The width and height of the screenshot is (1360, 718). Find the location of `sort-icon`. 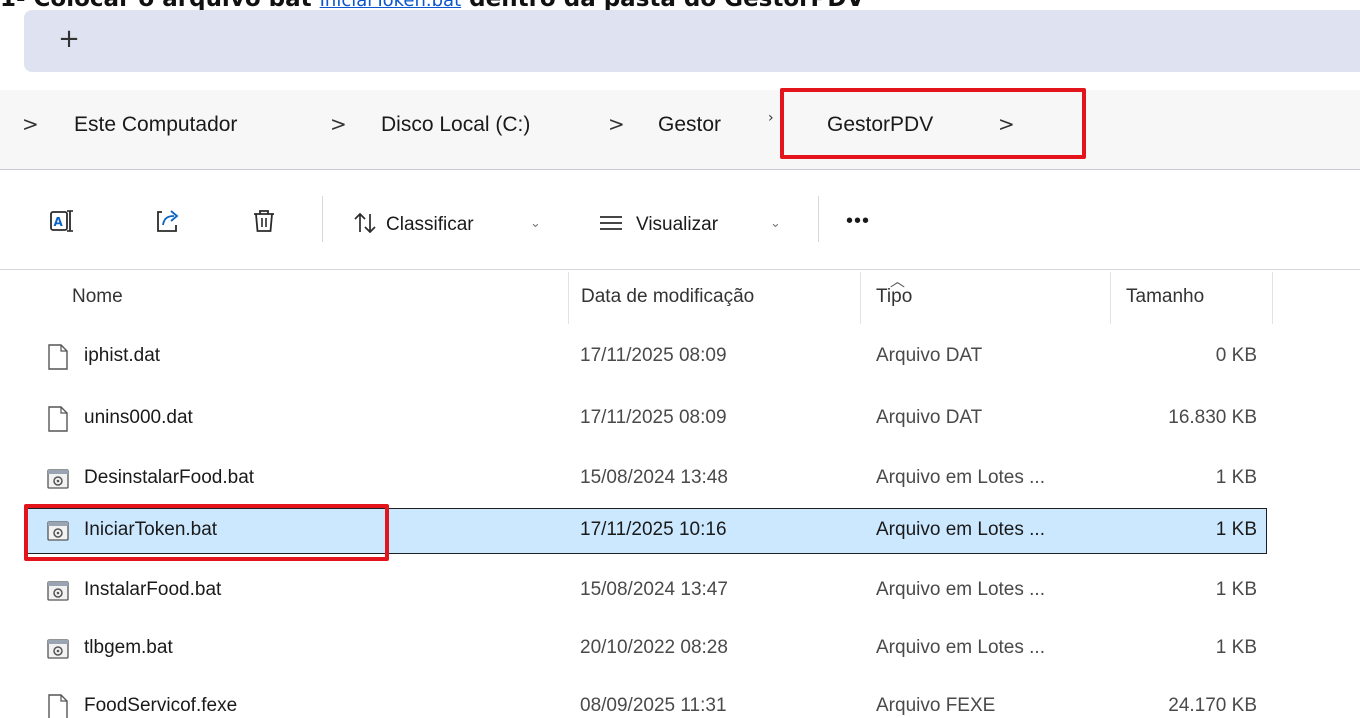

sort-icon is located at coordinates (365, 223).